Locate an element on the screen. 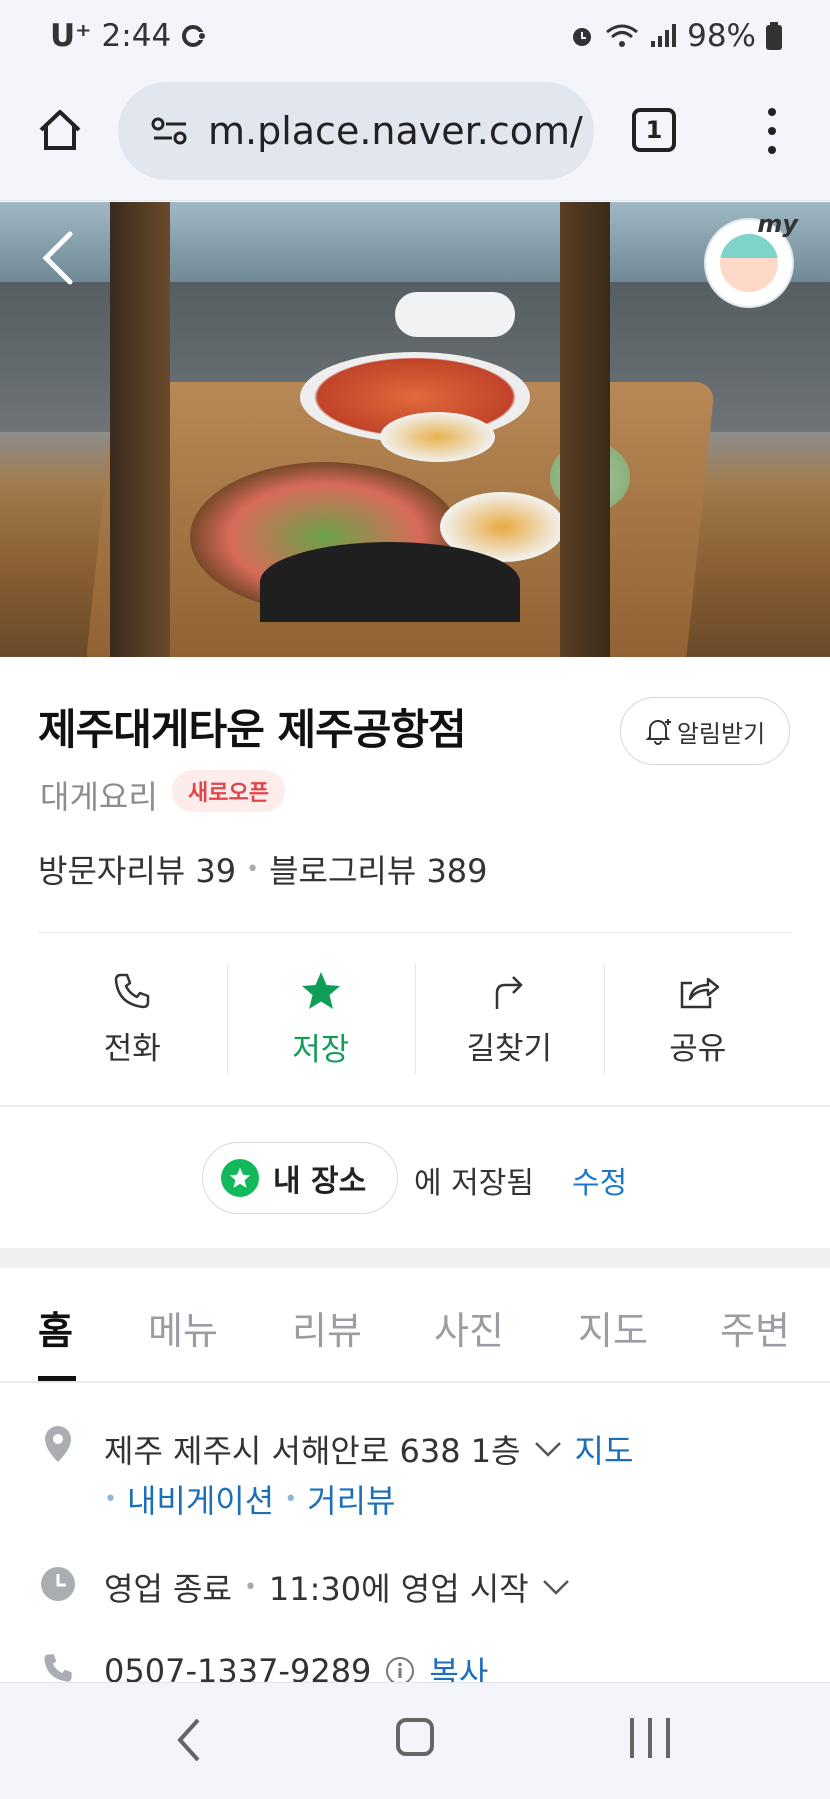  photo-window-frame-right is located at coordinates (585, 429).